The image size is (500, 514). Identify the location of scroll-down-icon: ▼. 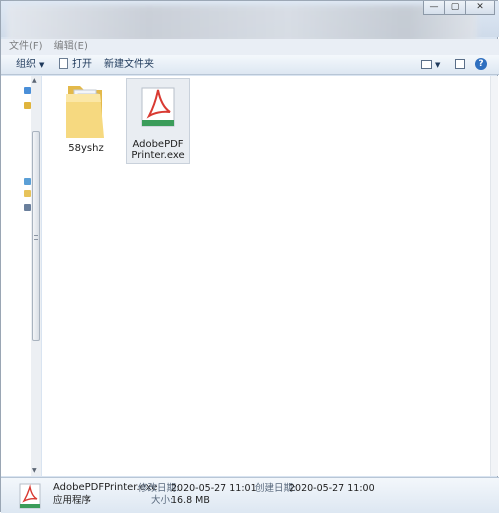
(34, 470).